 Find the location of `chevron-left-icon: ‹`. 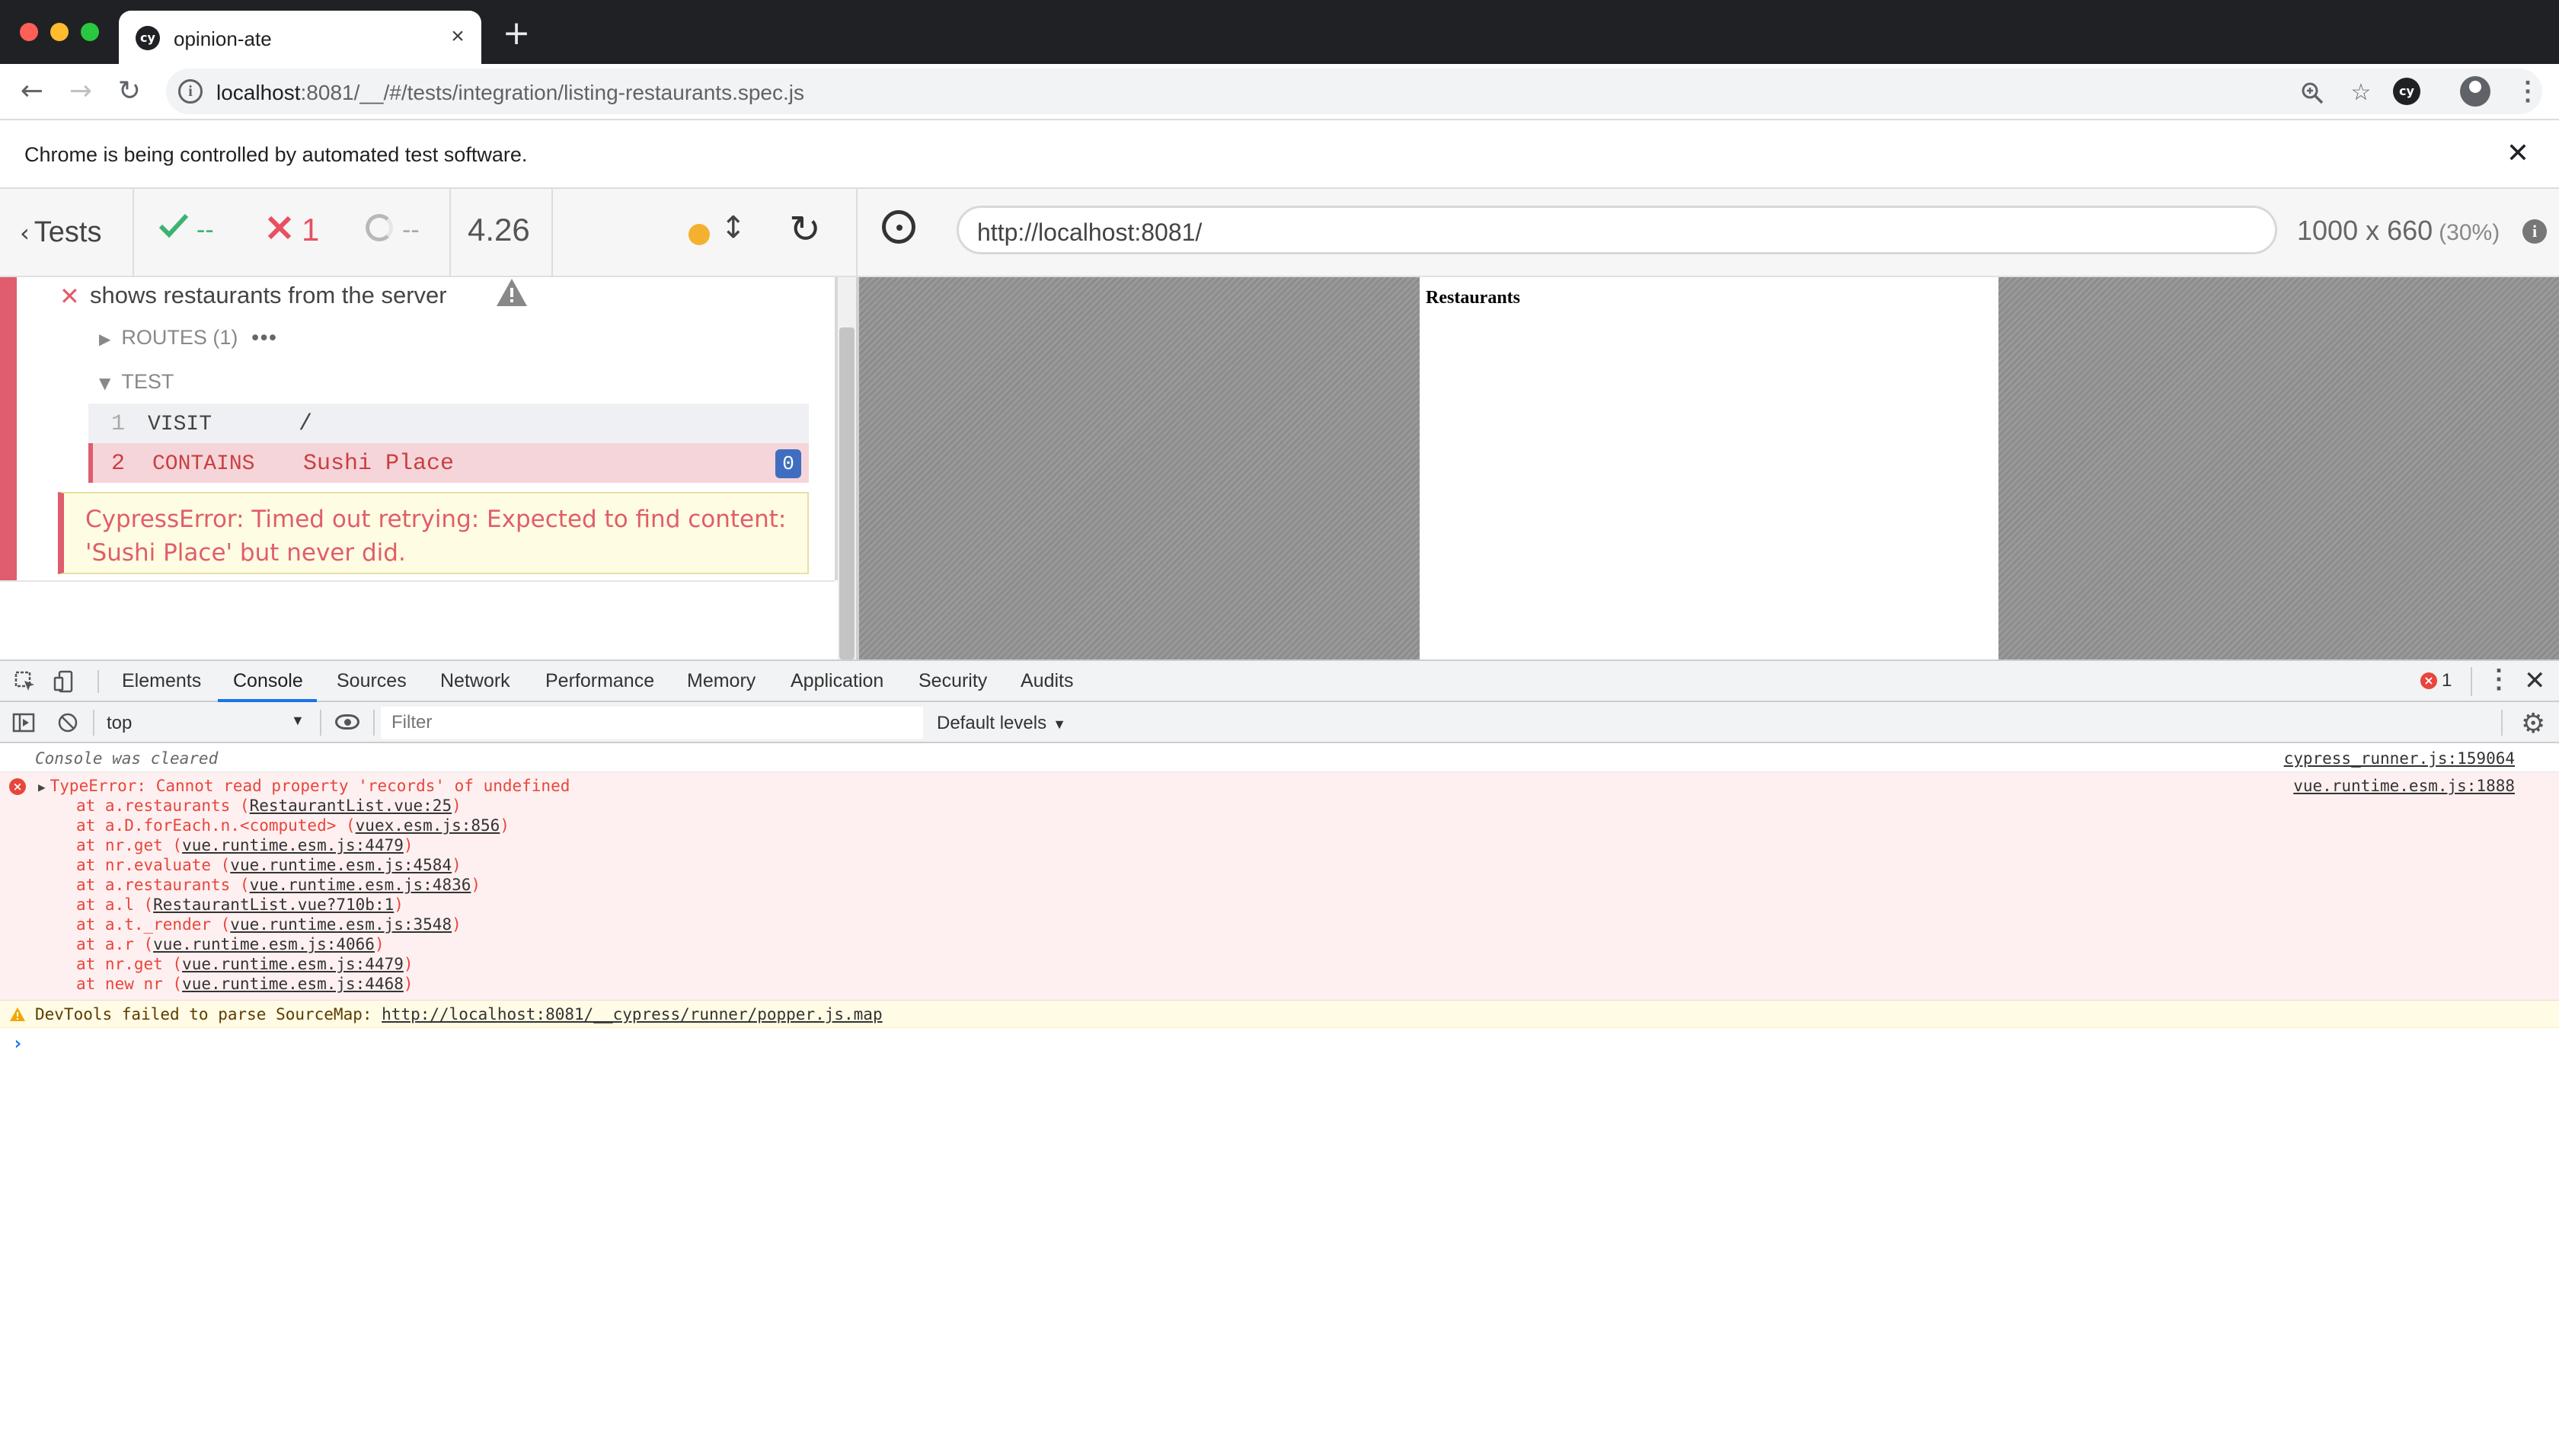

chevron-left-icon: ‹ is located at coordinates (25, 233).